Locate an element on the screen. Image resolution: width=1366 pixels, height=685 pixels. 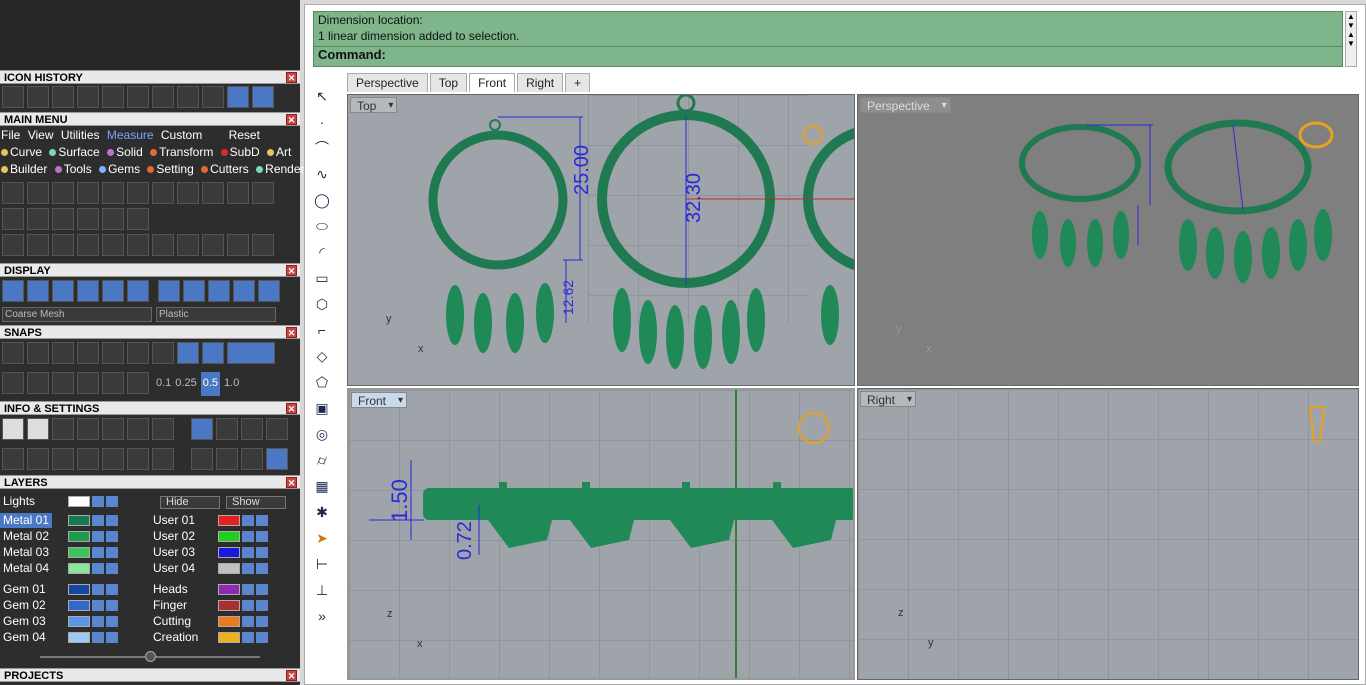
menu-reset: Reset is located at coordinates (244, 135).